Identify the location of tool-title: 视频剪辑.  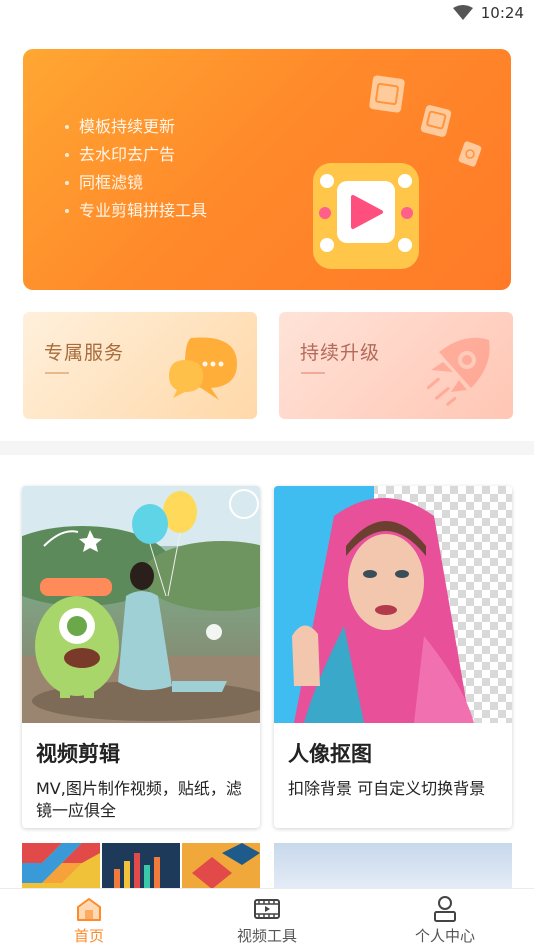
(78, 754).